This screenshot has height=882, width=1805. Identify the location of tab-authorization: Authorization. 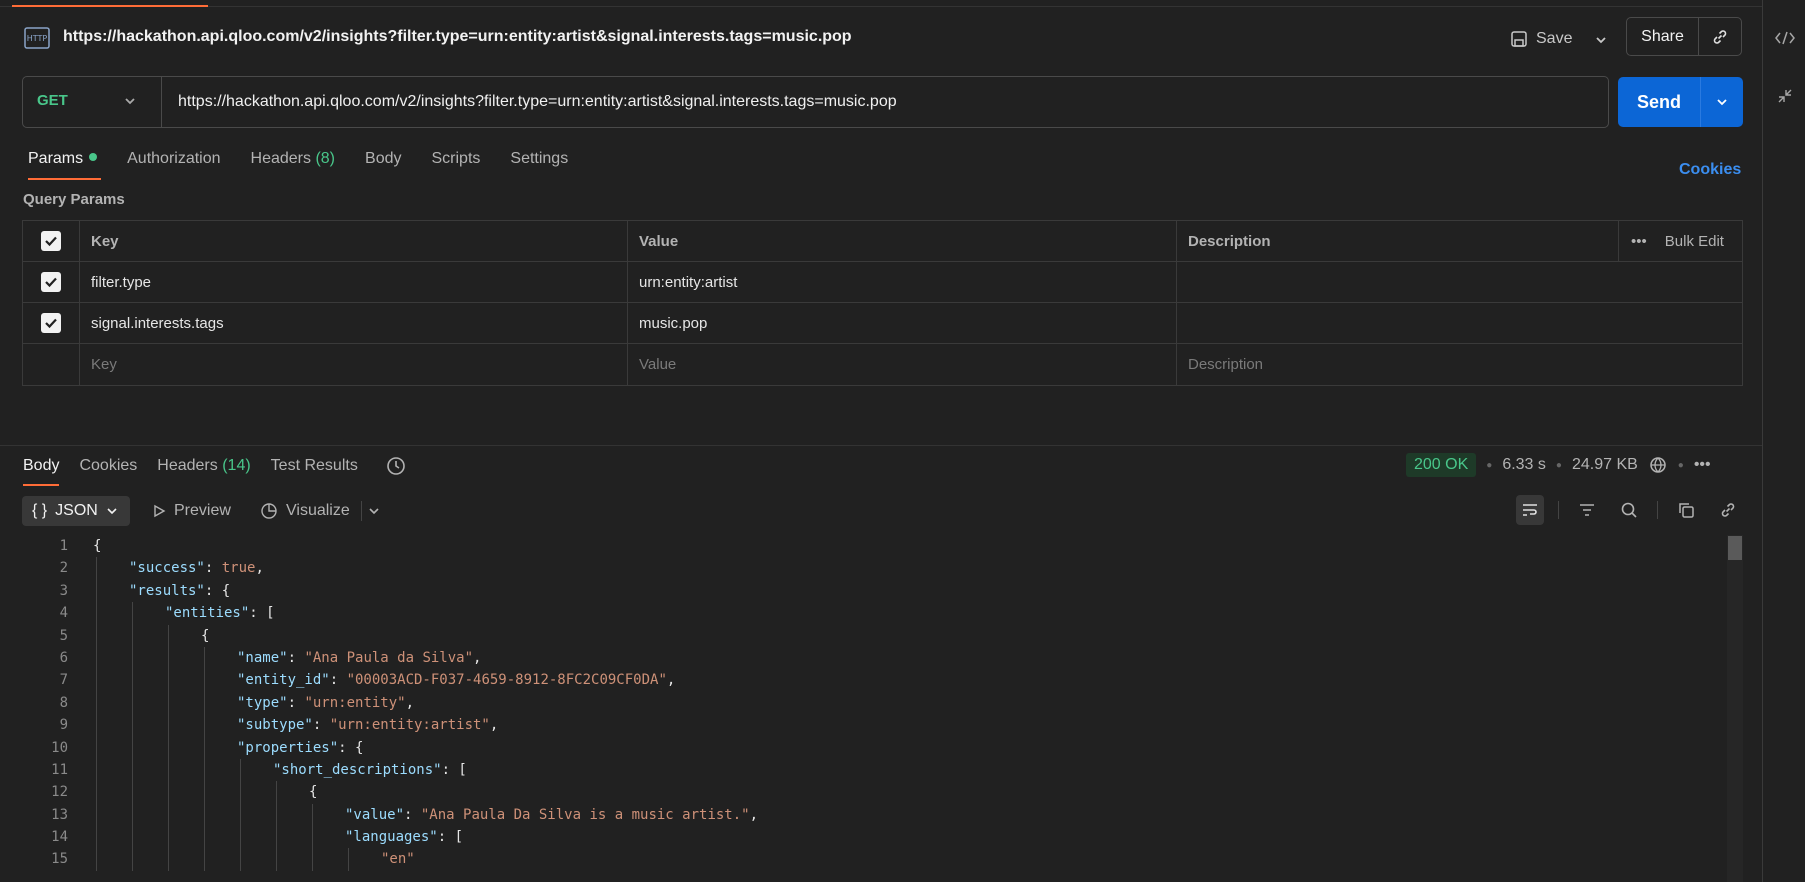
(173, 165).